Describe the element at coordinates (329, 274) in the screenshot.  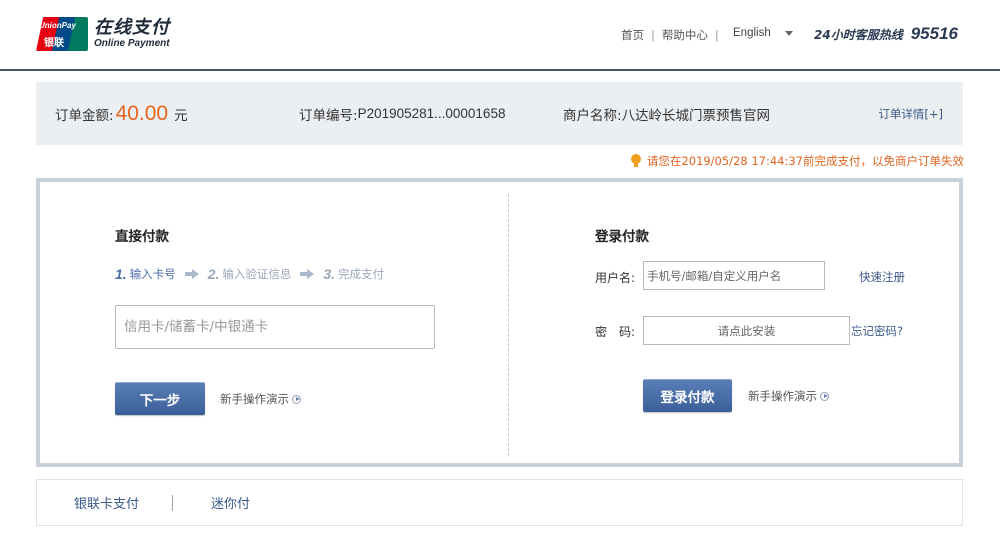
I see `step-3-number: 3.` at that location.